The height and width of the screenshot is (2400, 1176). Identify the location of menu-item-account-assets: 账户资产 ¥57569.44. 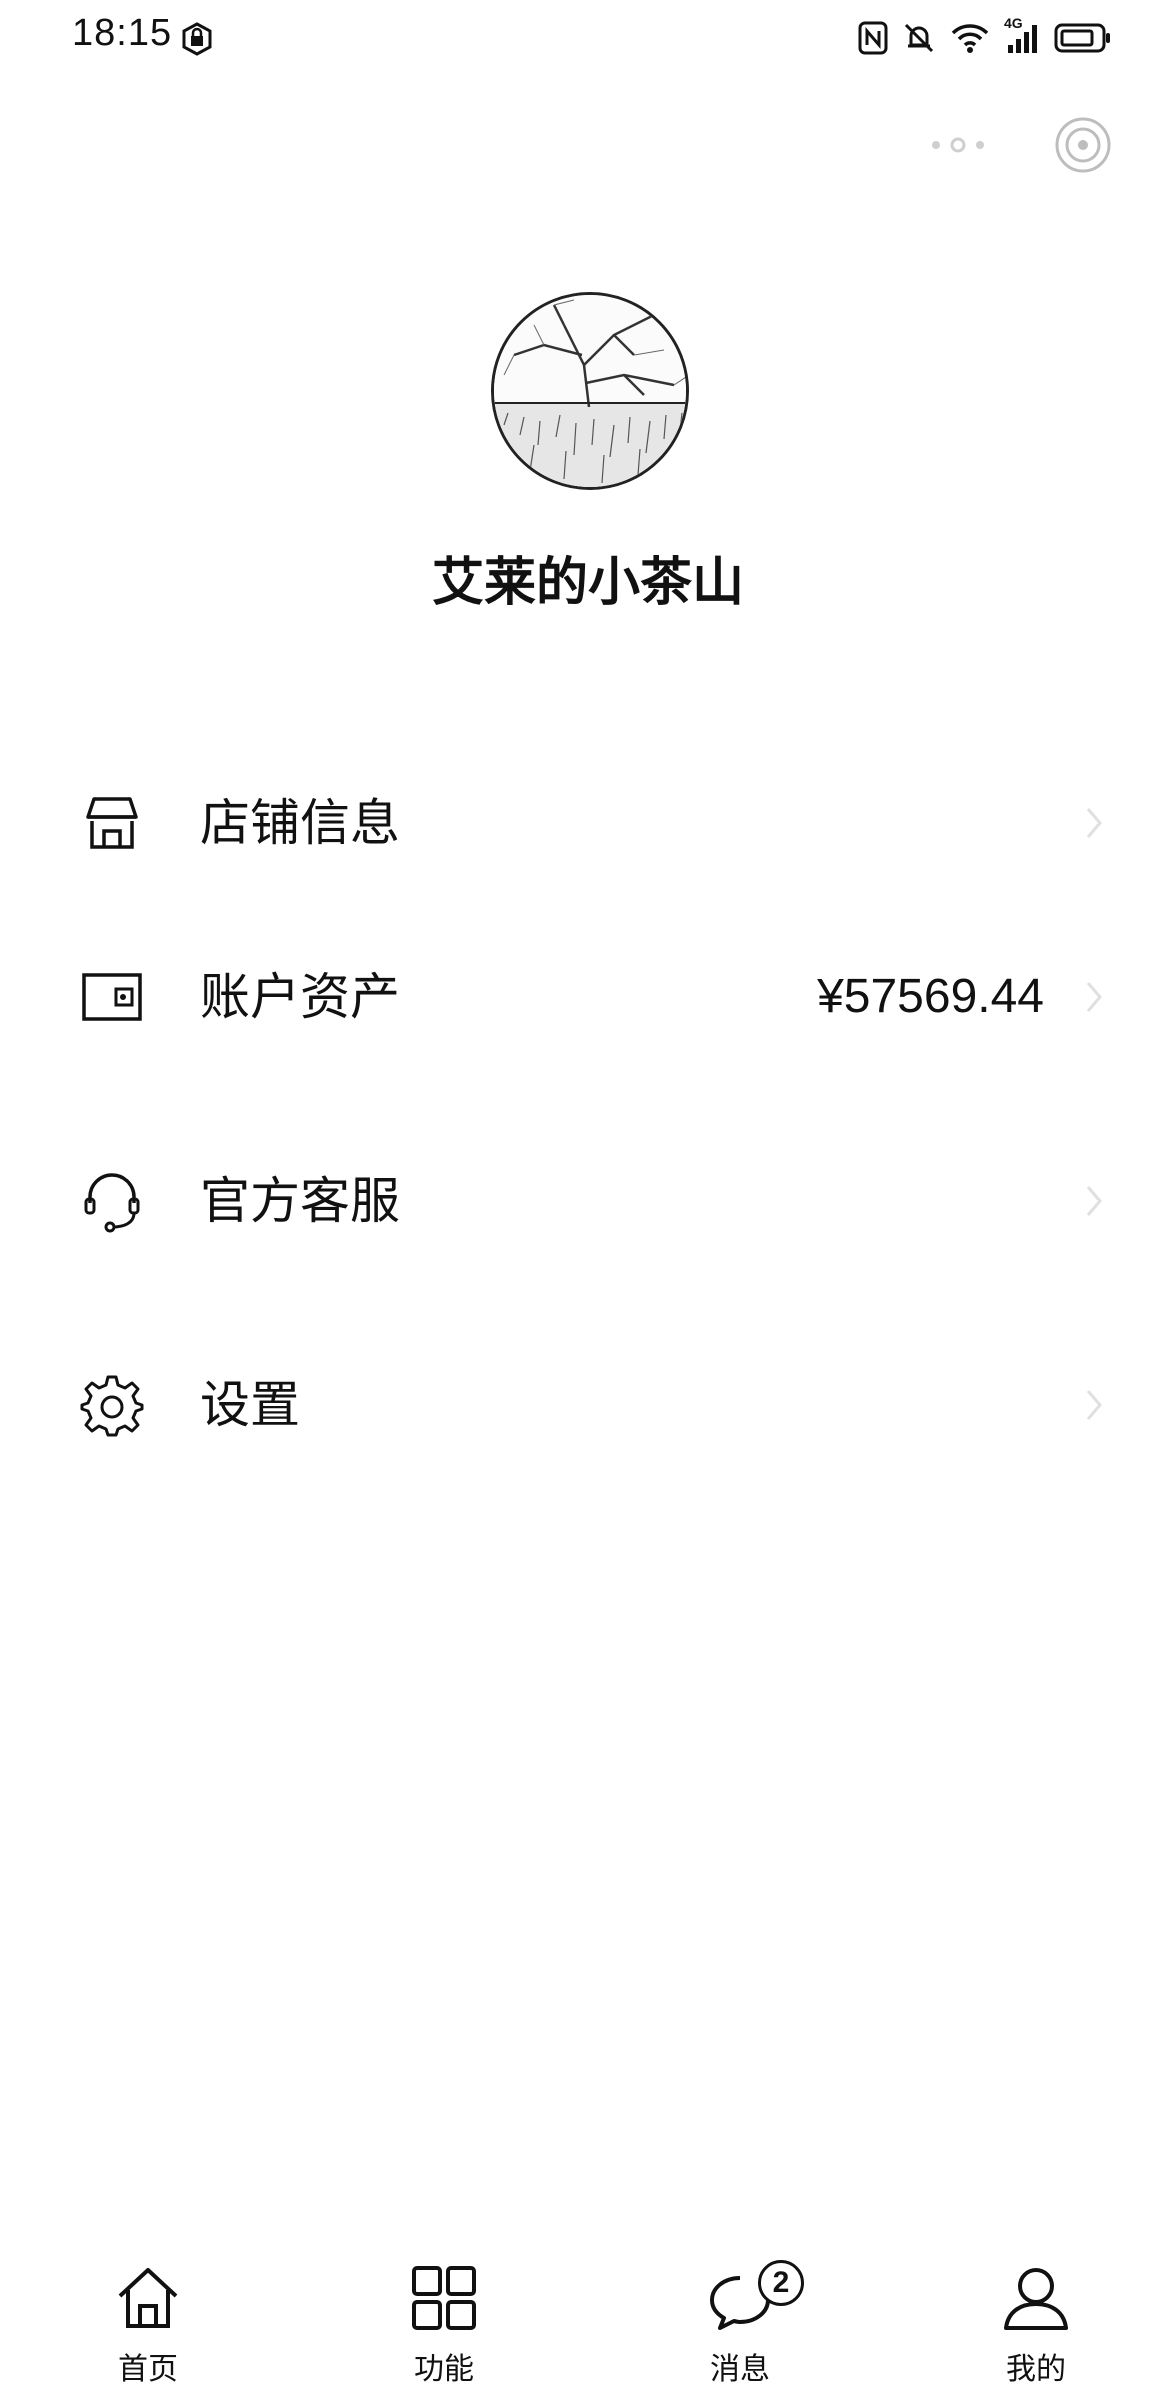
(588, 997).